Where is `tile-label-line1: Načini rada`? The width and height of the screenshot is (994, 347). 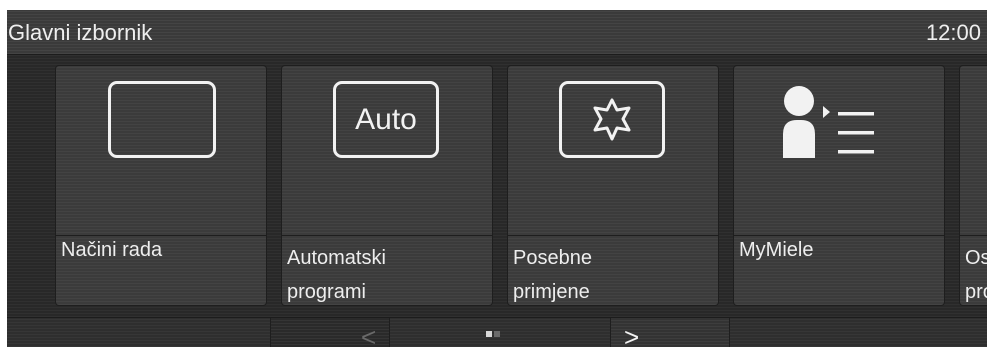 tile-label-line1: Načini rada is located at coordinates (112, 250).